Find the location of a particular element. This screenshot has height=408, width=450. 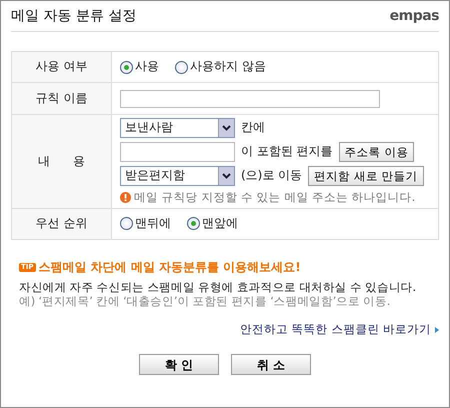

logo: empas is located at coordinates (414, 16).